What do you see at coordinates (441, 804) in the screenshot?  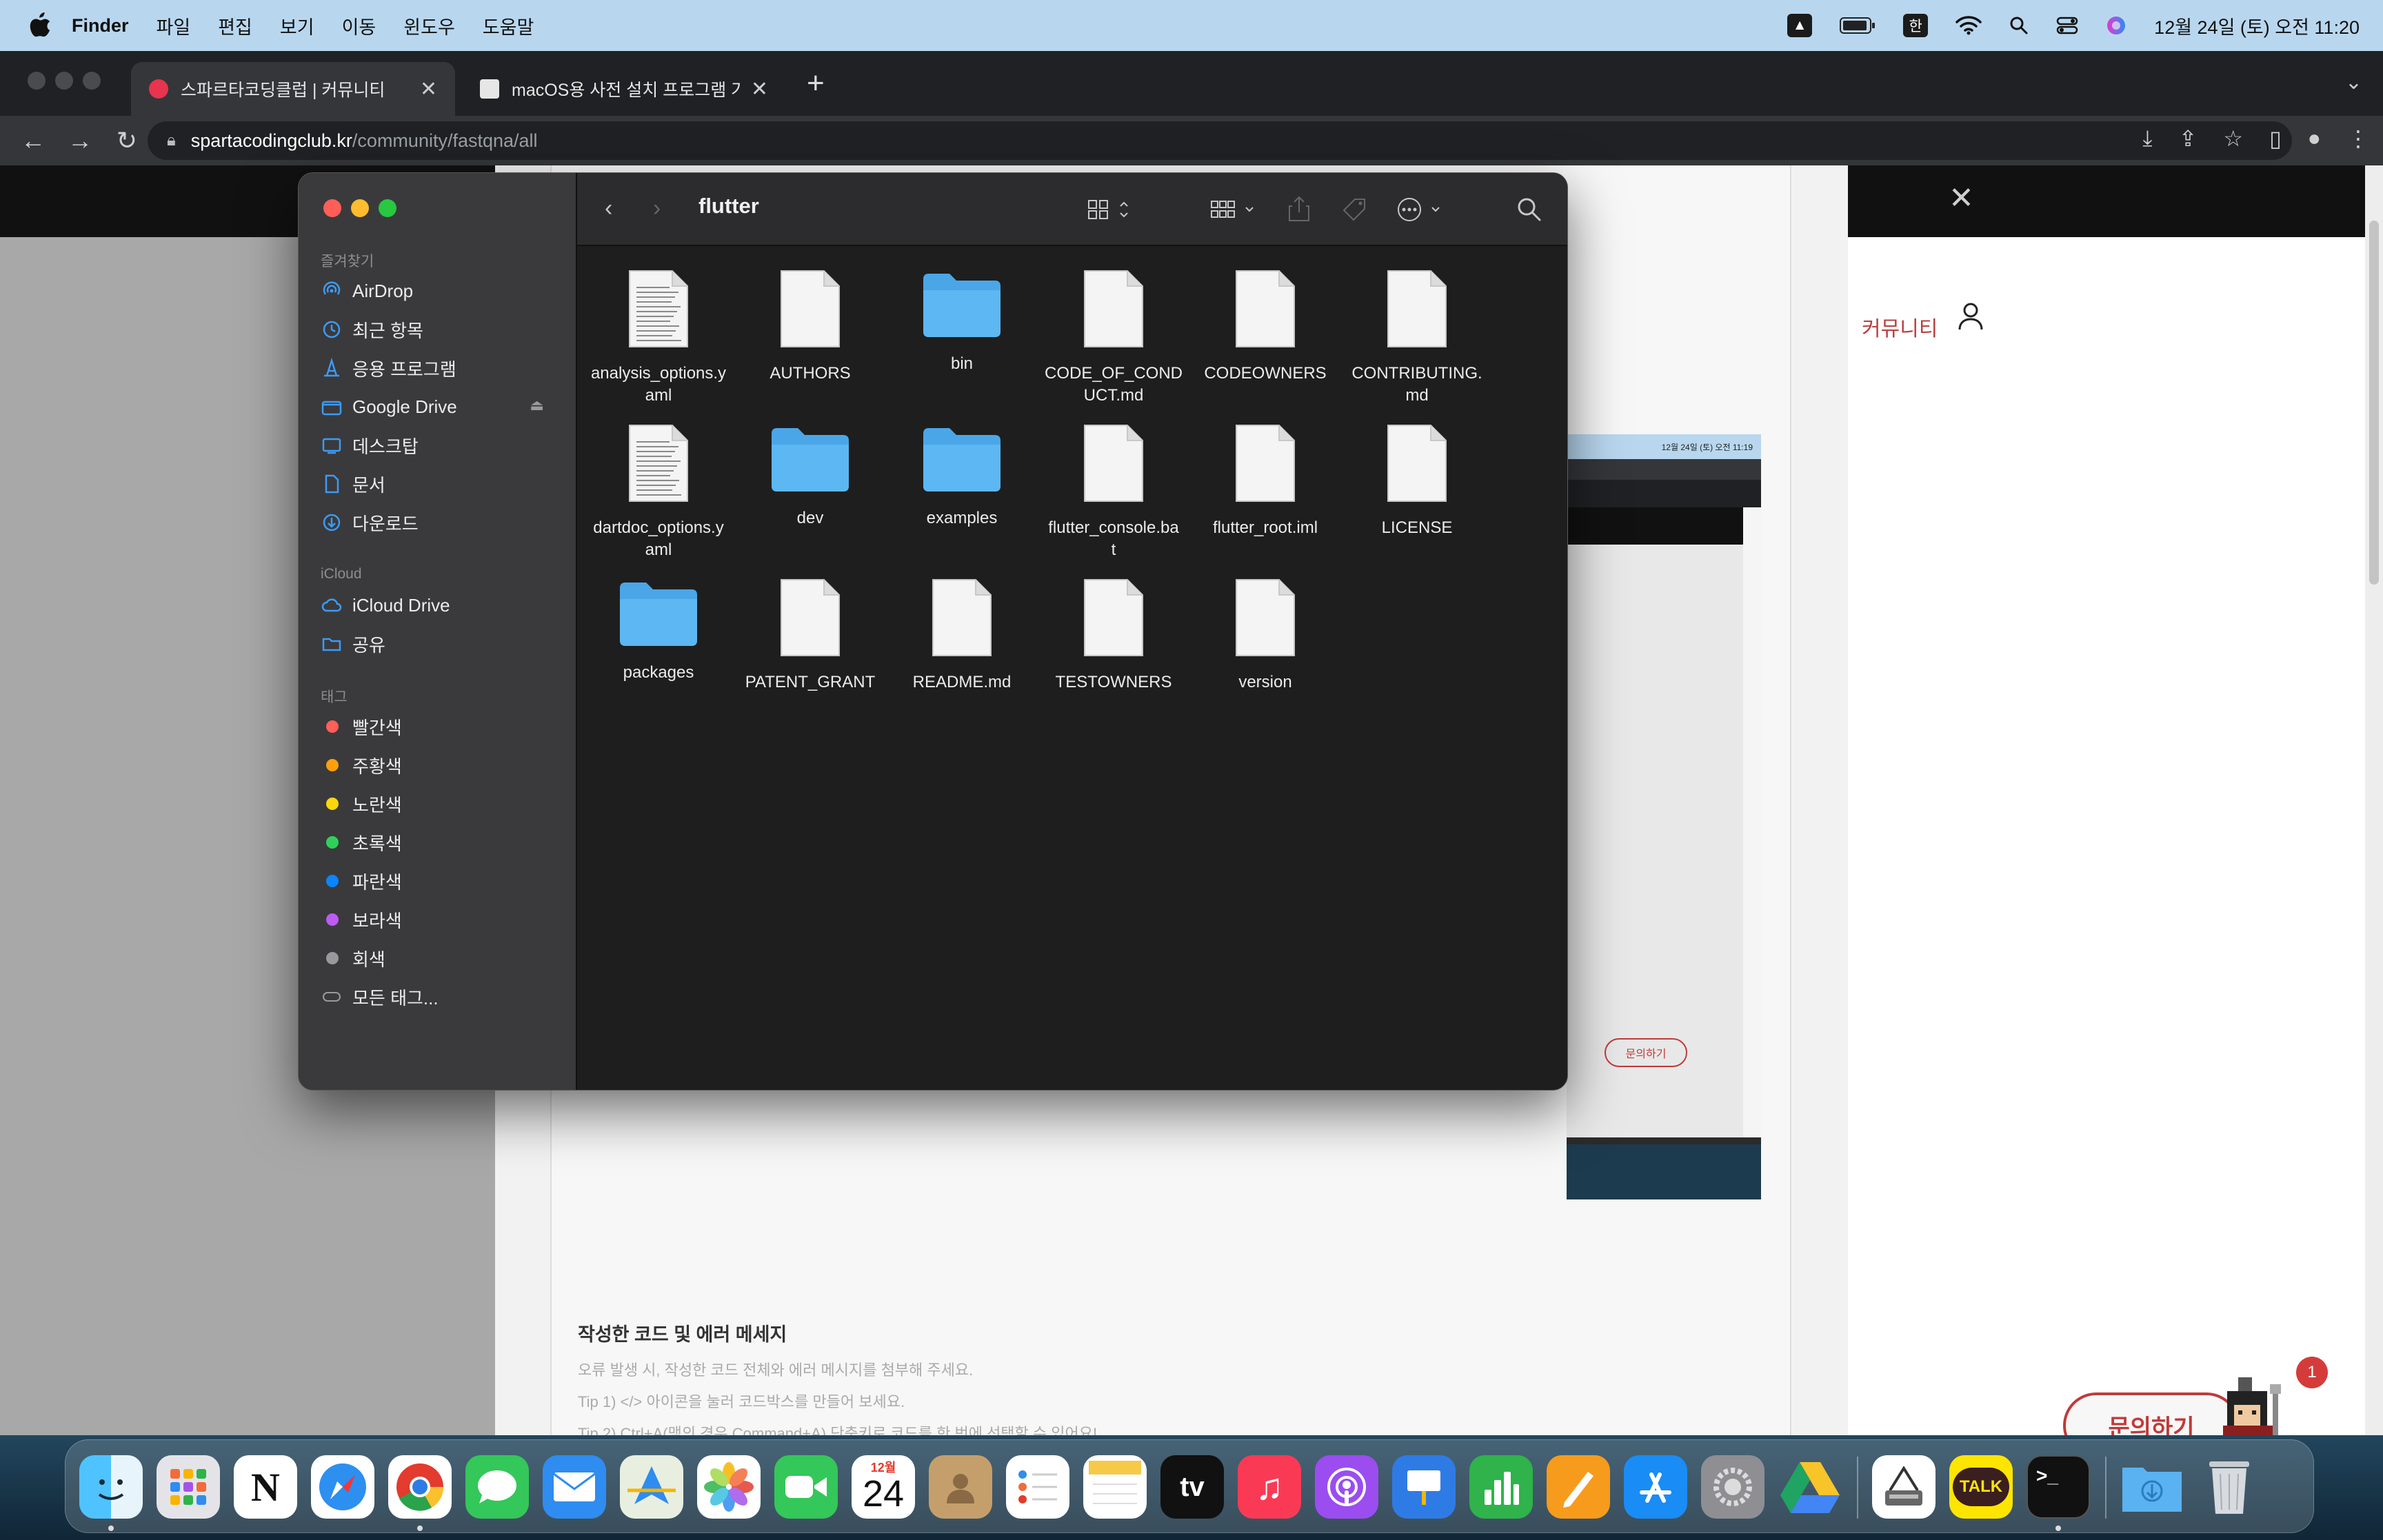 I see `sidebar-tag-yellow: 노란색` at bounding box center [441, 804].